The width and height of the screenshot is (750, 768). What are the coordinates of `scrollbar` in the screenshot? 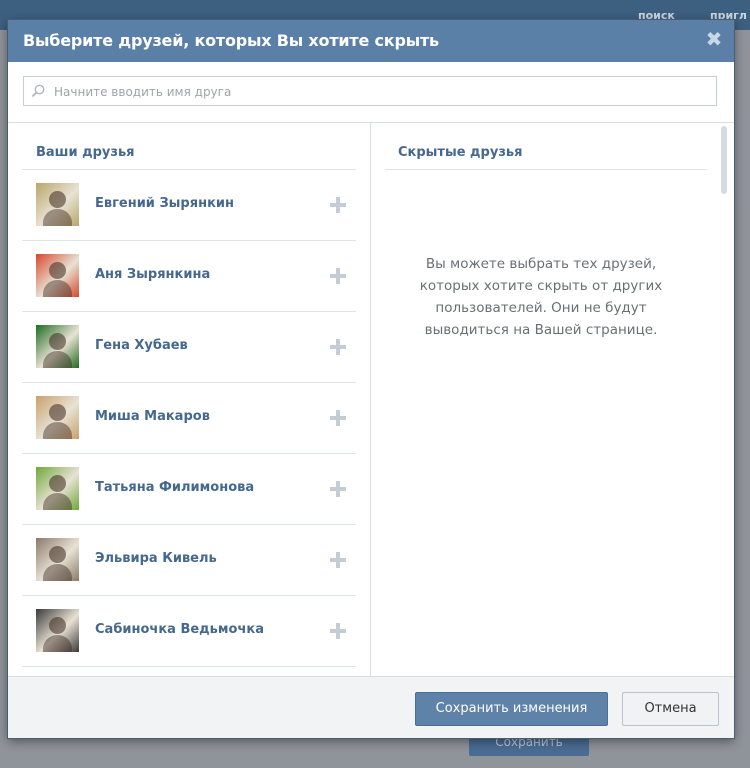 It's located at (724, 160).